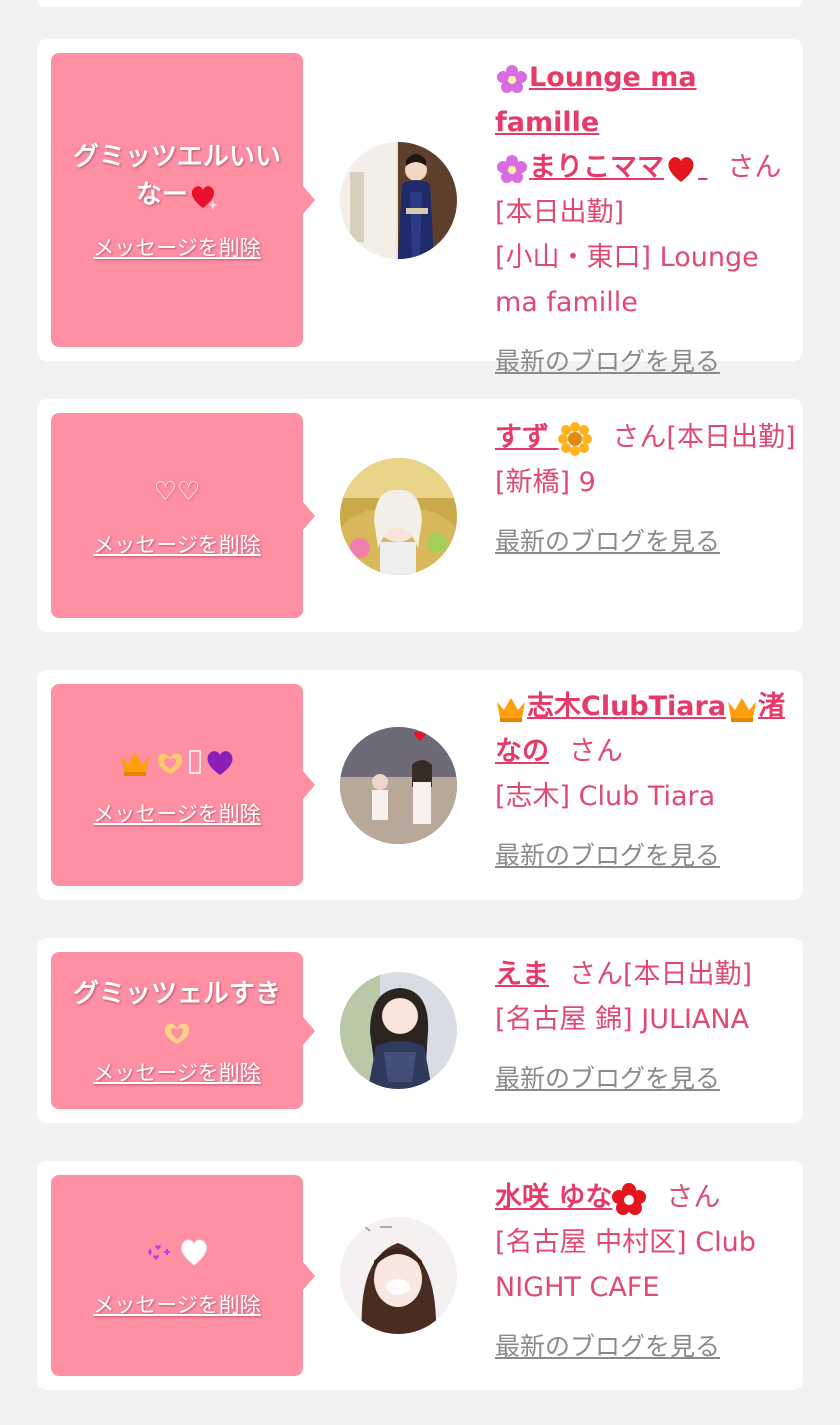 The width and height of the screenshot is (840, 1425). What do you see at coordinates (522, 437) in the screenshot?
I see `profile-name: すず` at bounding box center [522, 437].